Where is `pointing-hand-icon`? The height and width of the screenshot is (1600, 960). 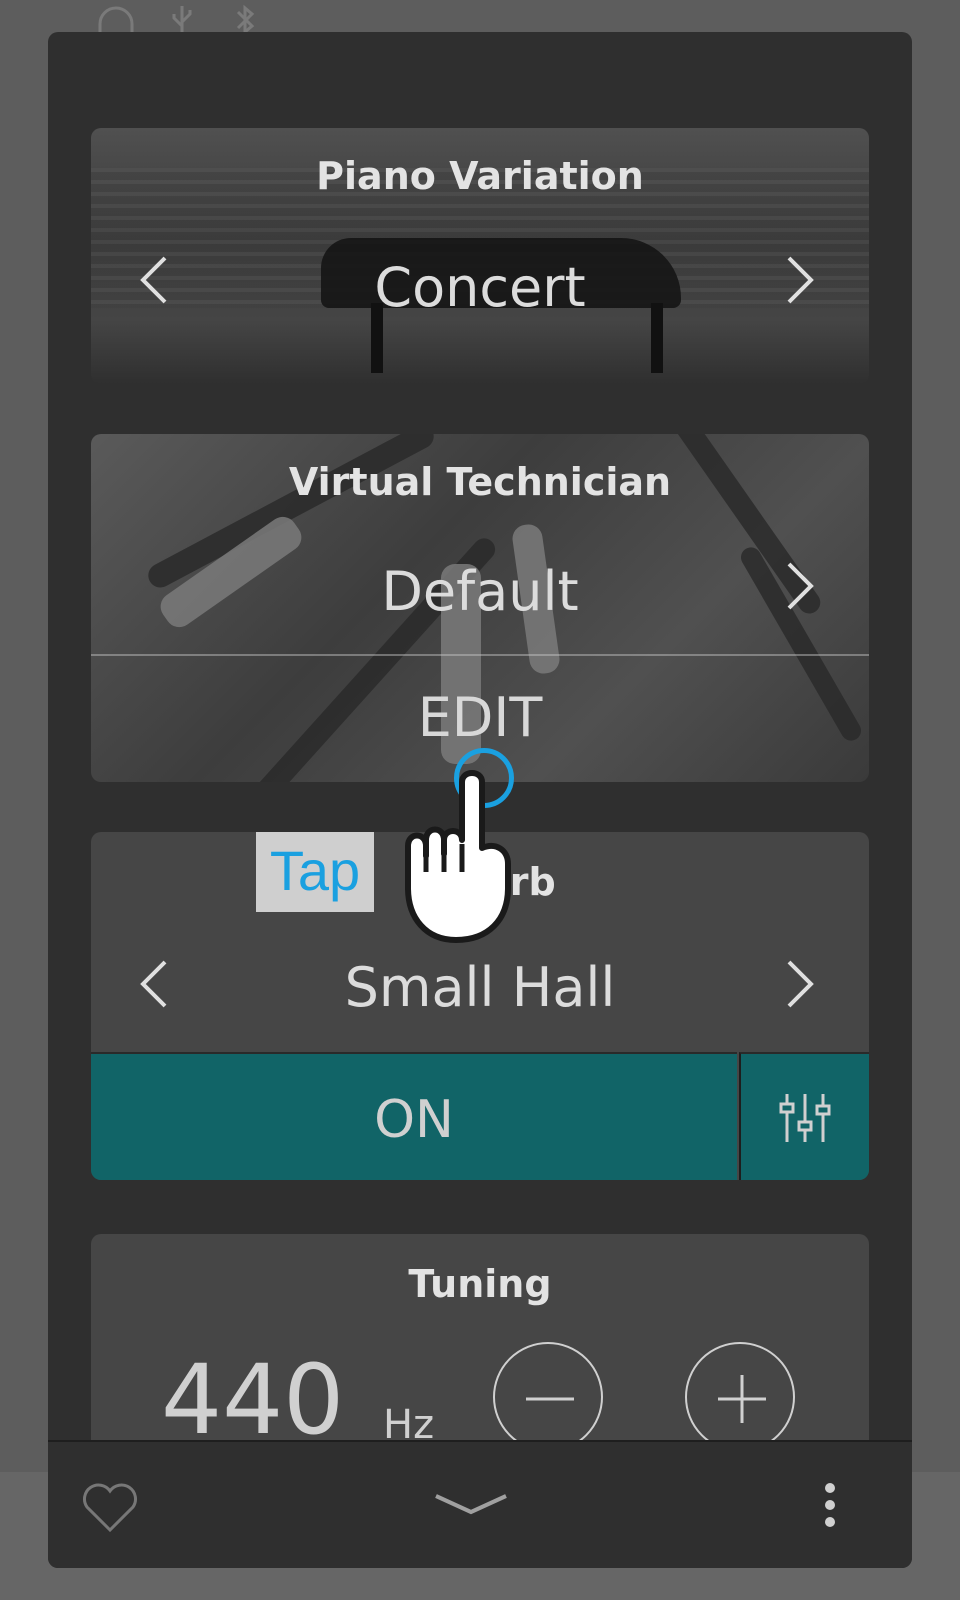 pointing-hand-icon is located at coordinates (458, 856).